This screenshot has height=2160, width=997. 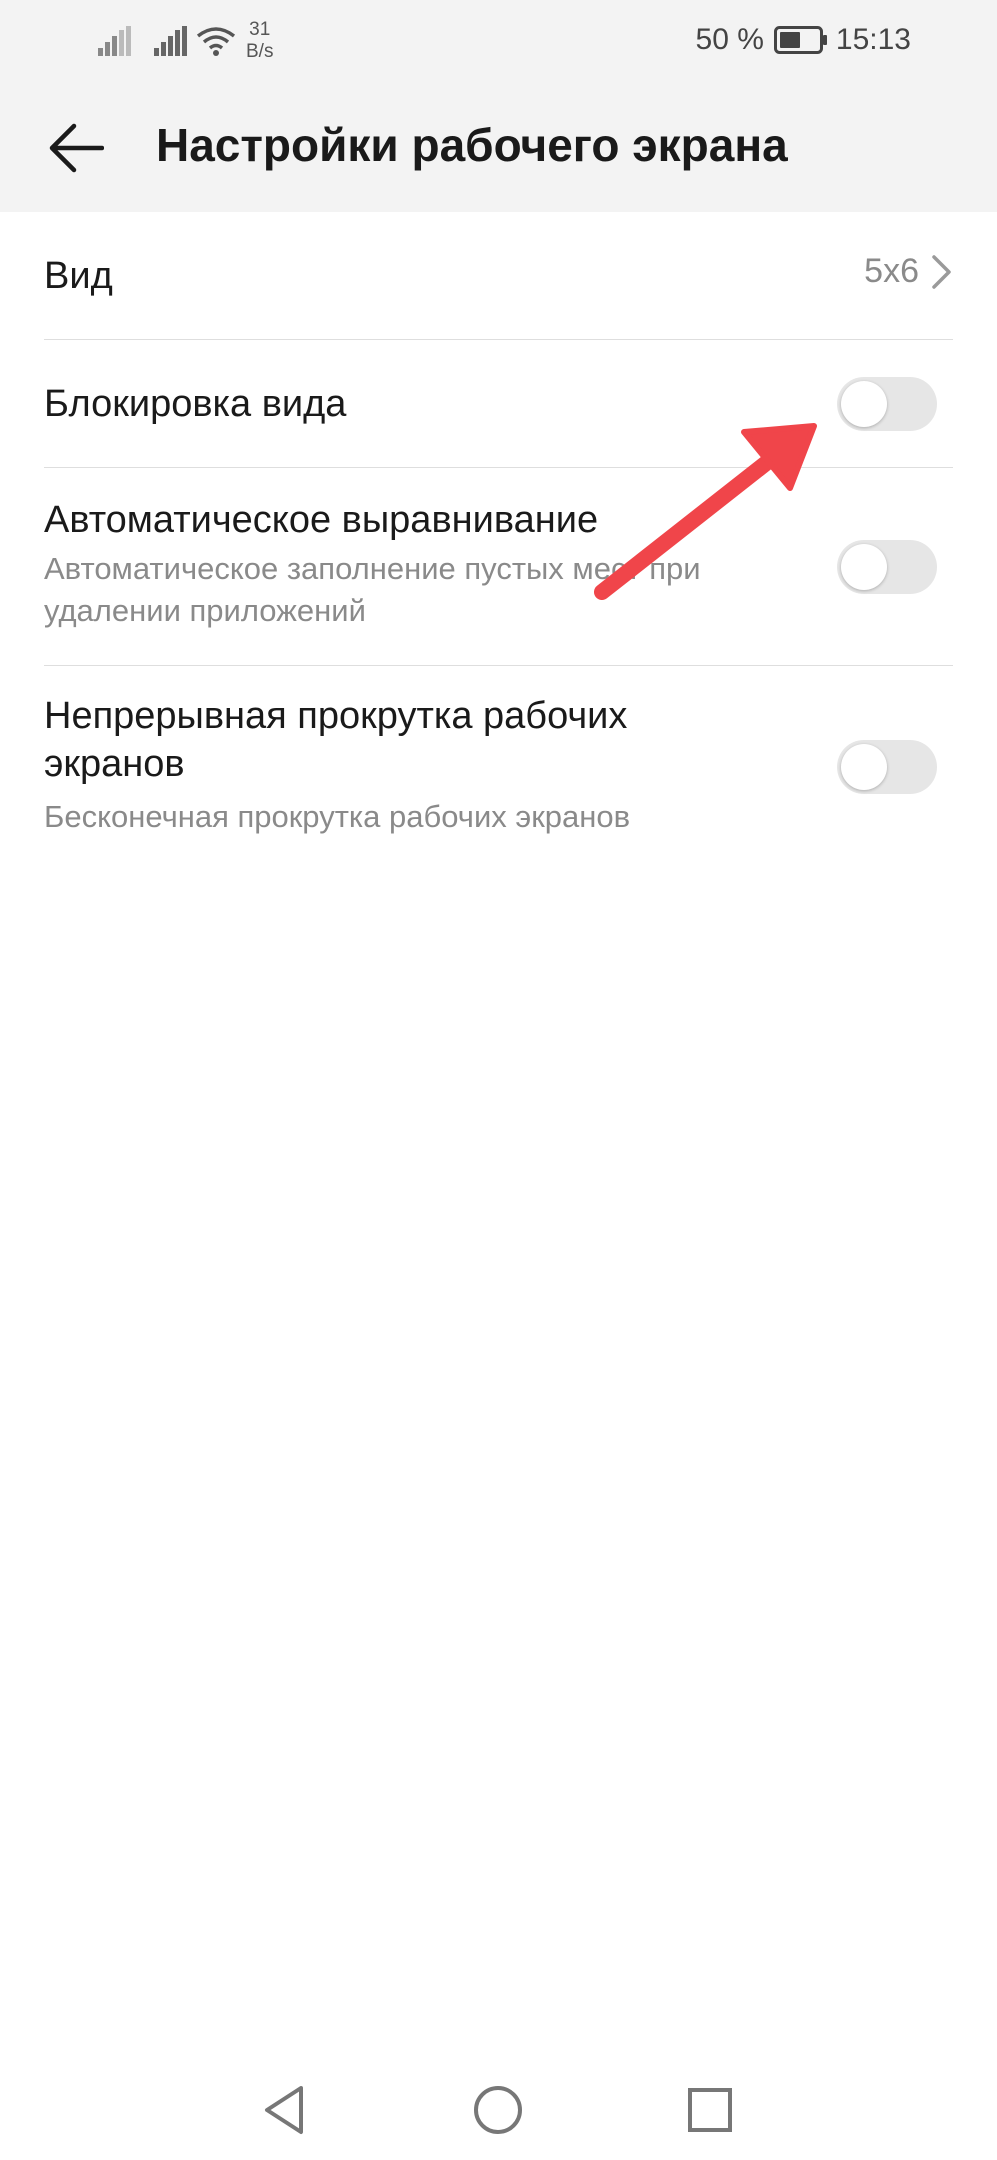 What do you see at coordinates (800, 40) in the screenshot?
I see `battery-icon` at bounding box center [800, 40].